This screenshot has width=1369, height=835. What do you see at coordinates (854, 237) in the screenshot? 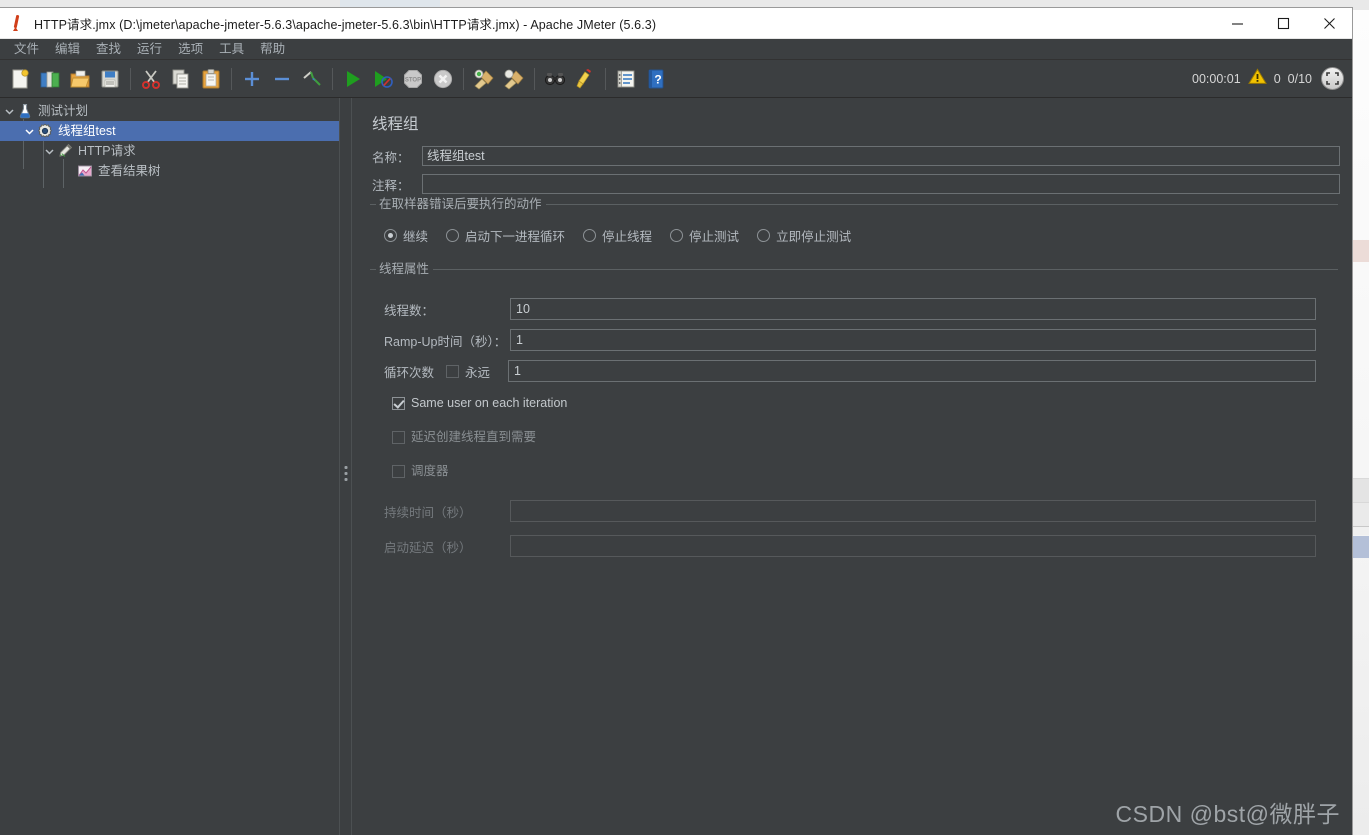
I see `sampler-error-action-options: 继续 启动下一进程循环 停止线程 停止测试 立即停止测试` at bounding box center [854, 237].